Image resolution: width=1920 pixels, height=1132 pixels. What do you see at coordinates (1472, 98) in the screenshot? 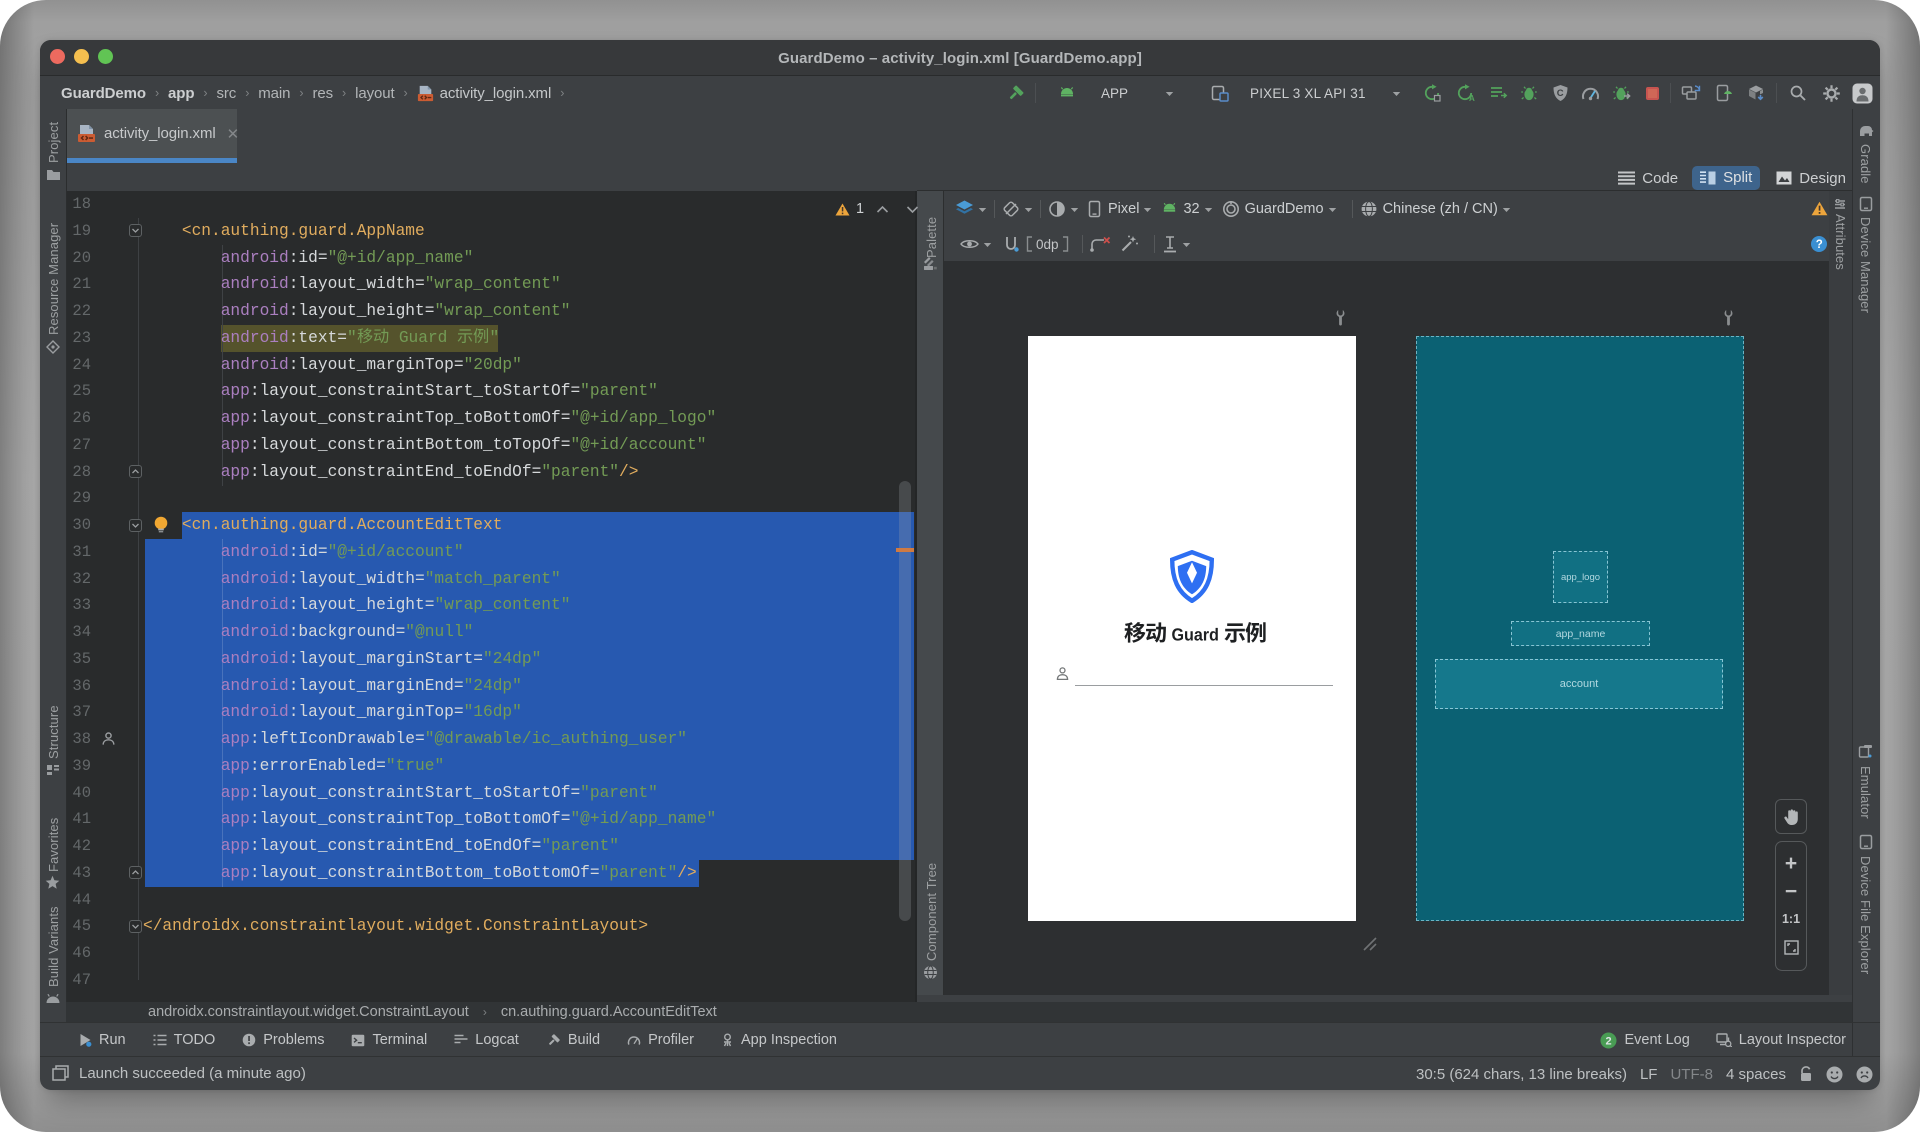
I see `svg-text: A` at bounding box center [1472, 98].